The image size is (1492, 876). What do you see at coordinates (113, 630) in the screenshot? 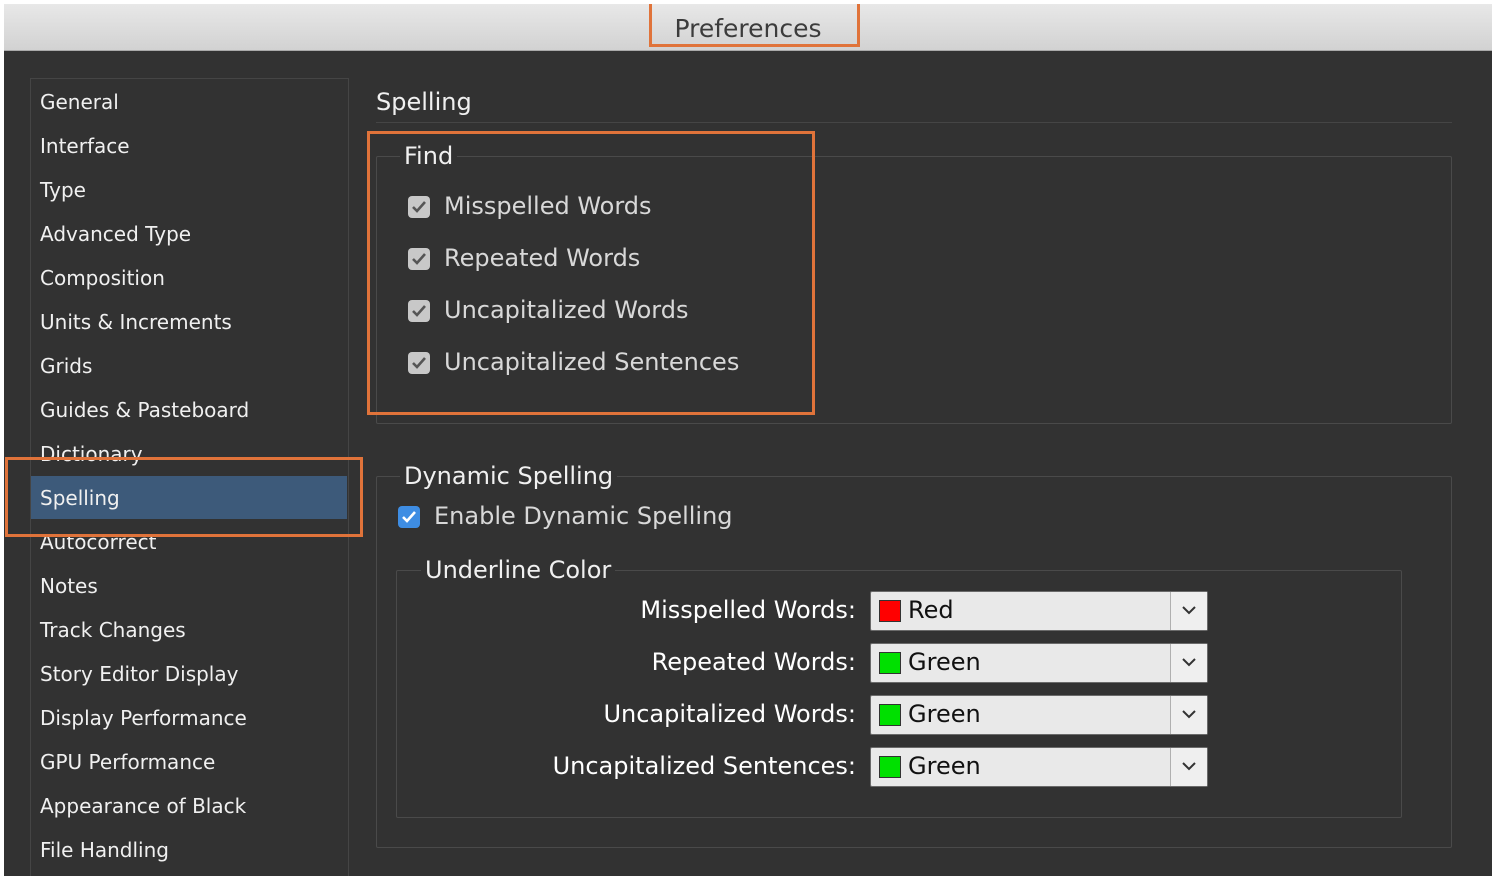
I see `sidebar-item-label: Track Changes` at bounding box center [113, 630].